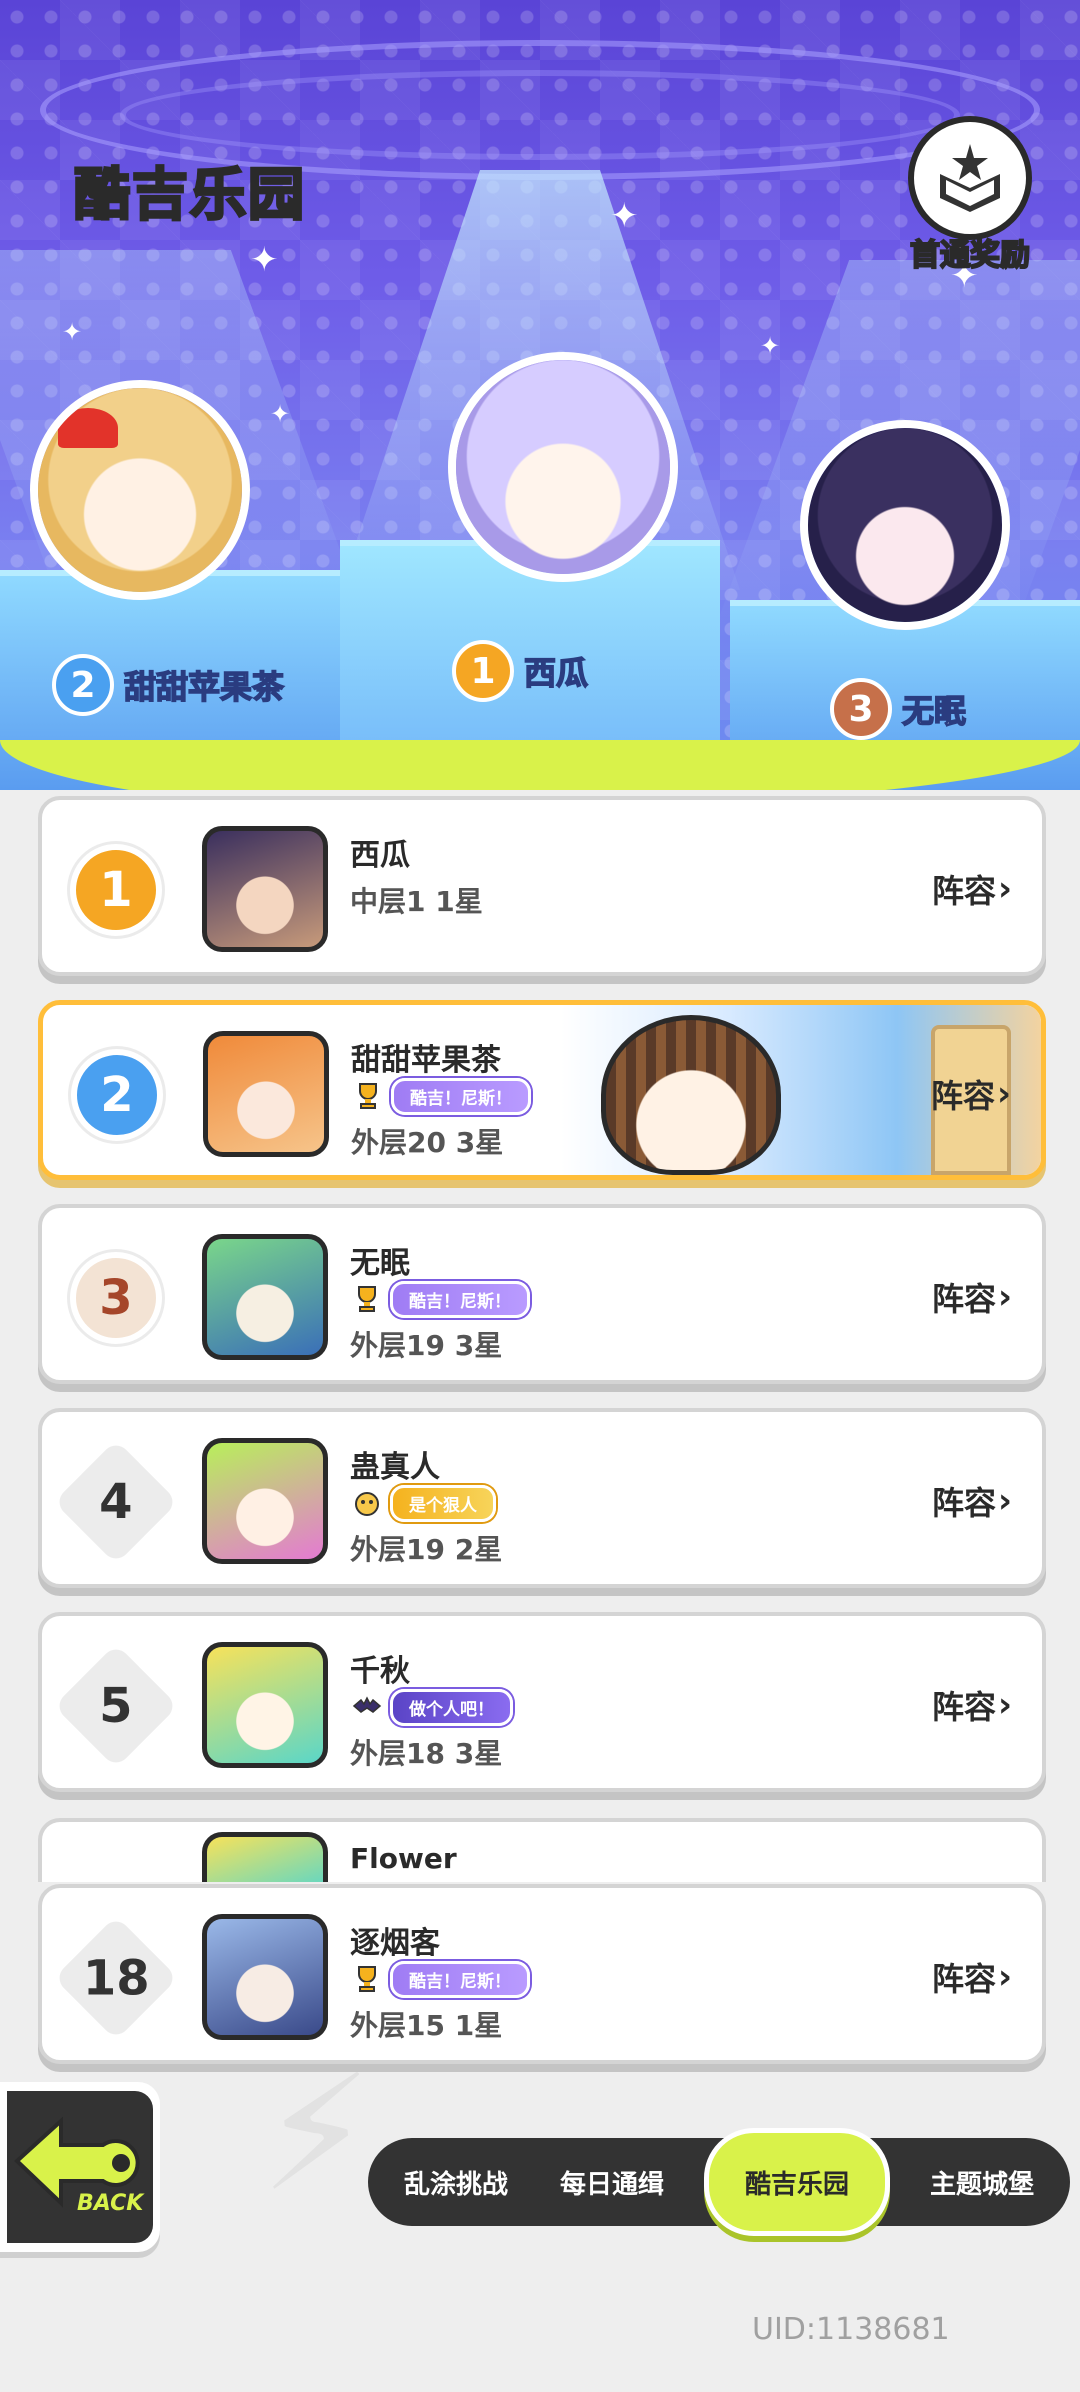 This screenshot has width=1080, height=2392. I want to click on my-rank-row: 18 逐烟客 酷吉！尼斯！ 外层15 1星 阵容 ›, so click(542, 1974).